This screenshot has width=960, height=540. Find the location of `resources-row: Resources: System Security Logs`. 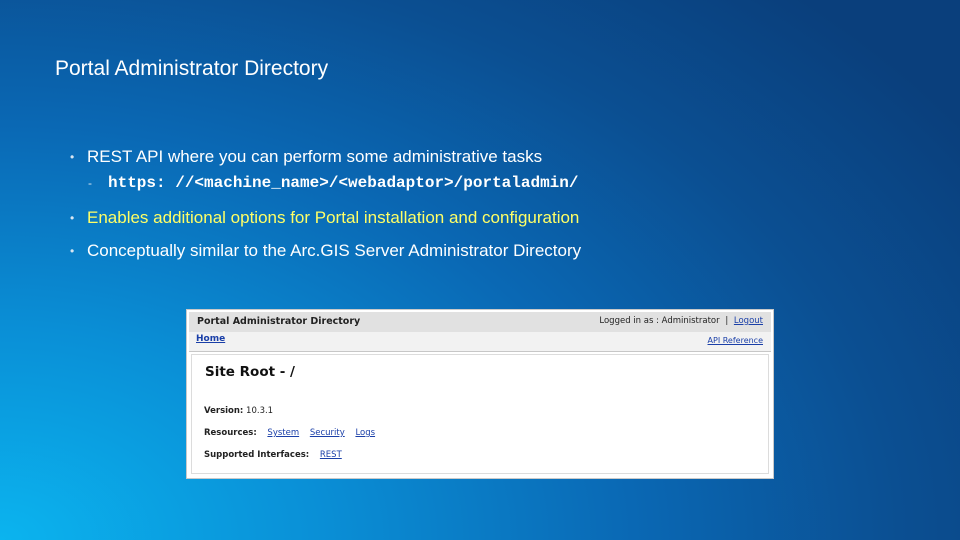

resources-row: Resources: System Security Logs is located at coordinates (289, 433).